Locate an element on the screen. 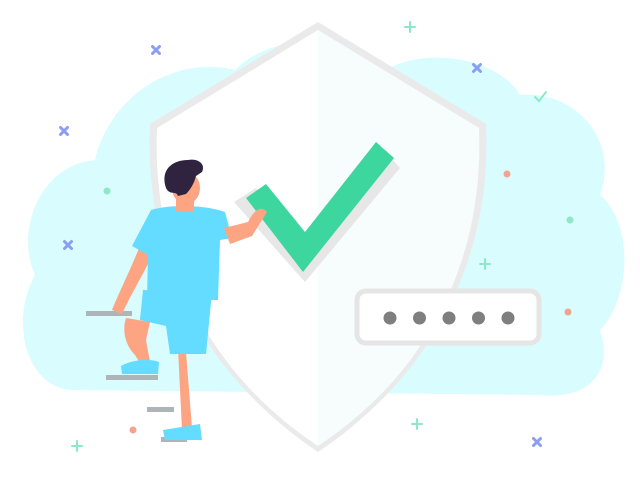  password-field-icon is located at coordinates (448, 317).